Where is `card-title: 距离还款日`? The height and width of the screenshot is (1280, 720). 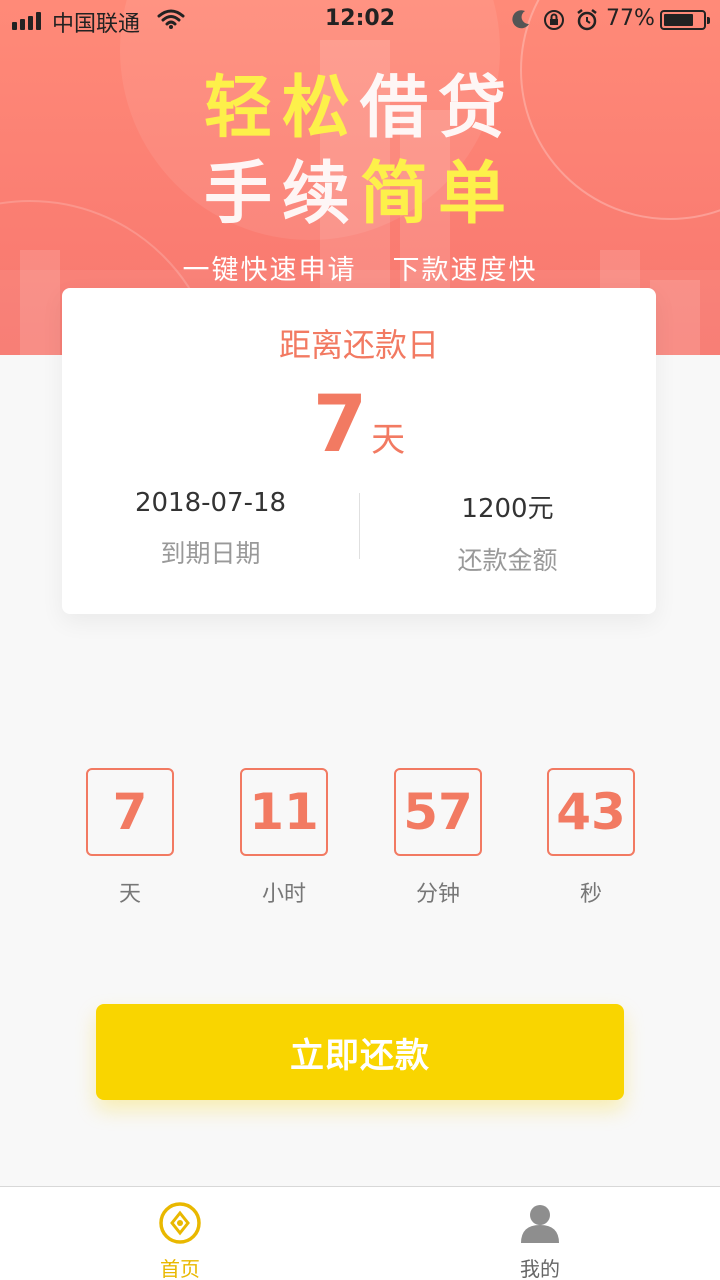 card-title: 距离还款日 is located at coordinates (358, 345).